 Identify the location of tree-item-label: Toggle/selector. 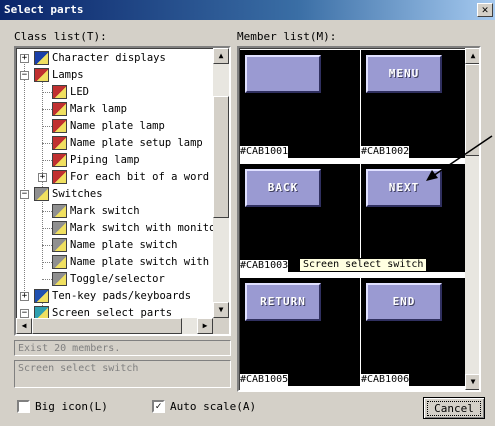
(117, 279).